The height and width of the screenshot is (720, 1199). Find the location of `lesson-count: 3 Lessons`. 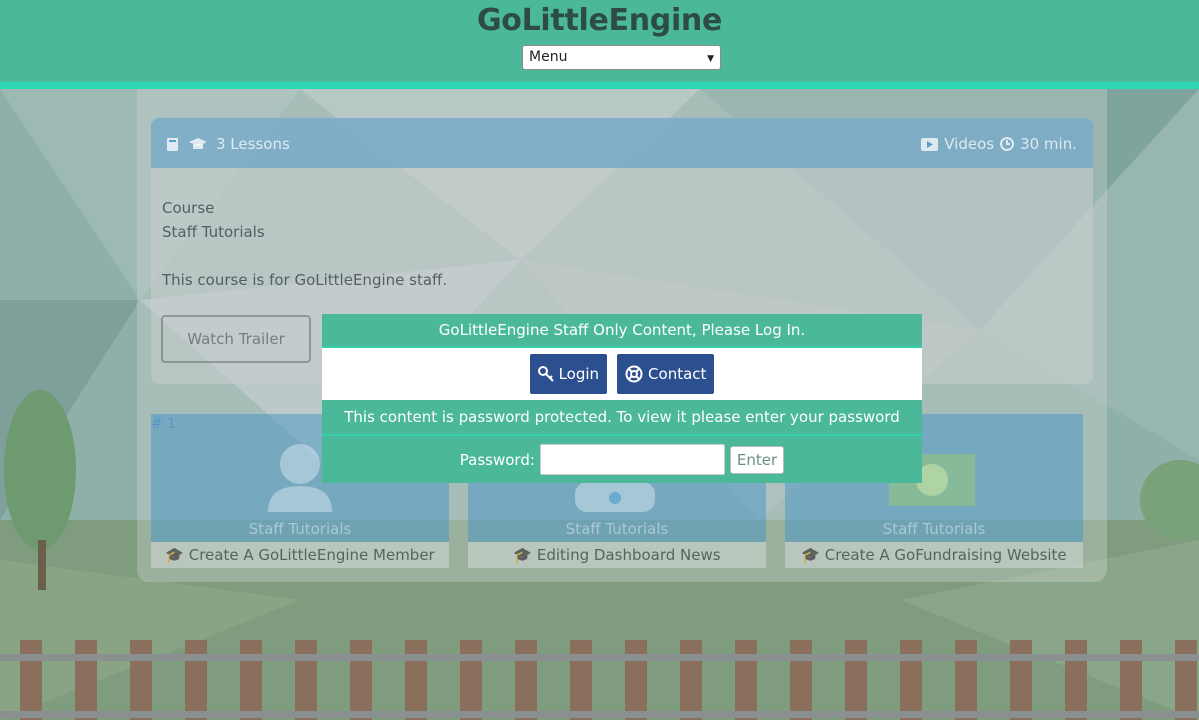

lesson-count: 3 Lessons is located at coordinates (227, 144).